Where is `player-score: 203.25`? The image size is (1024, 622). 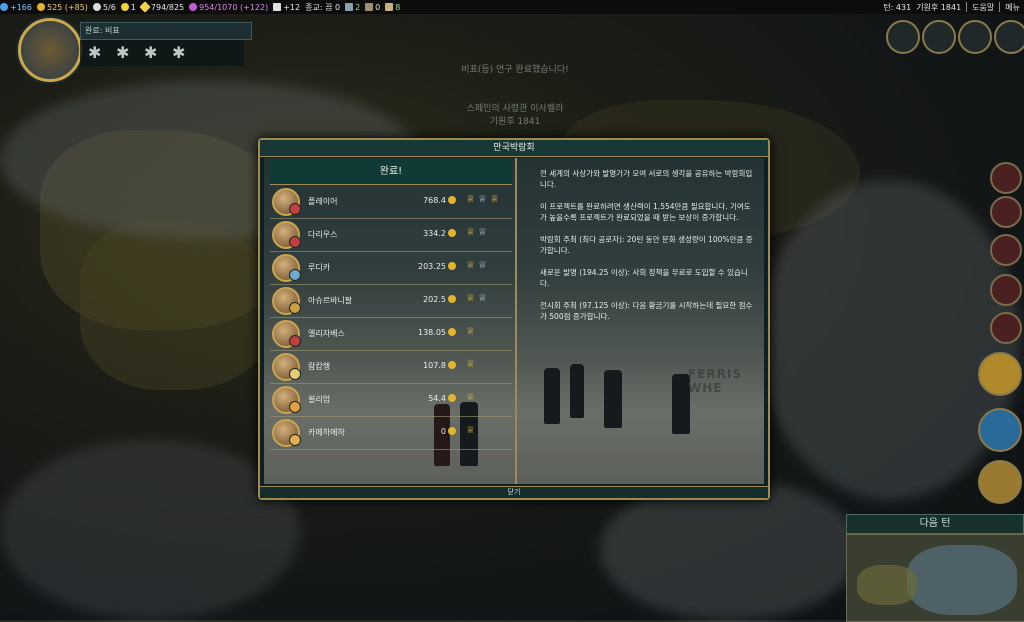
player-score: 203.25 is located at coordinates (432, 266).